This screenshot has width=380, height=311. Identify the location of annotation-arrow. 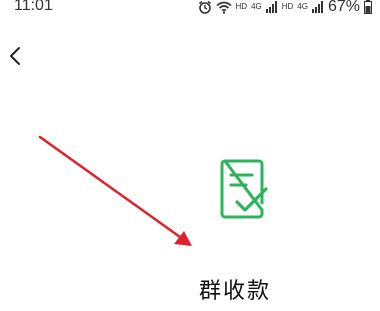
(115, 190).